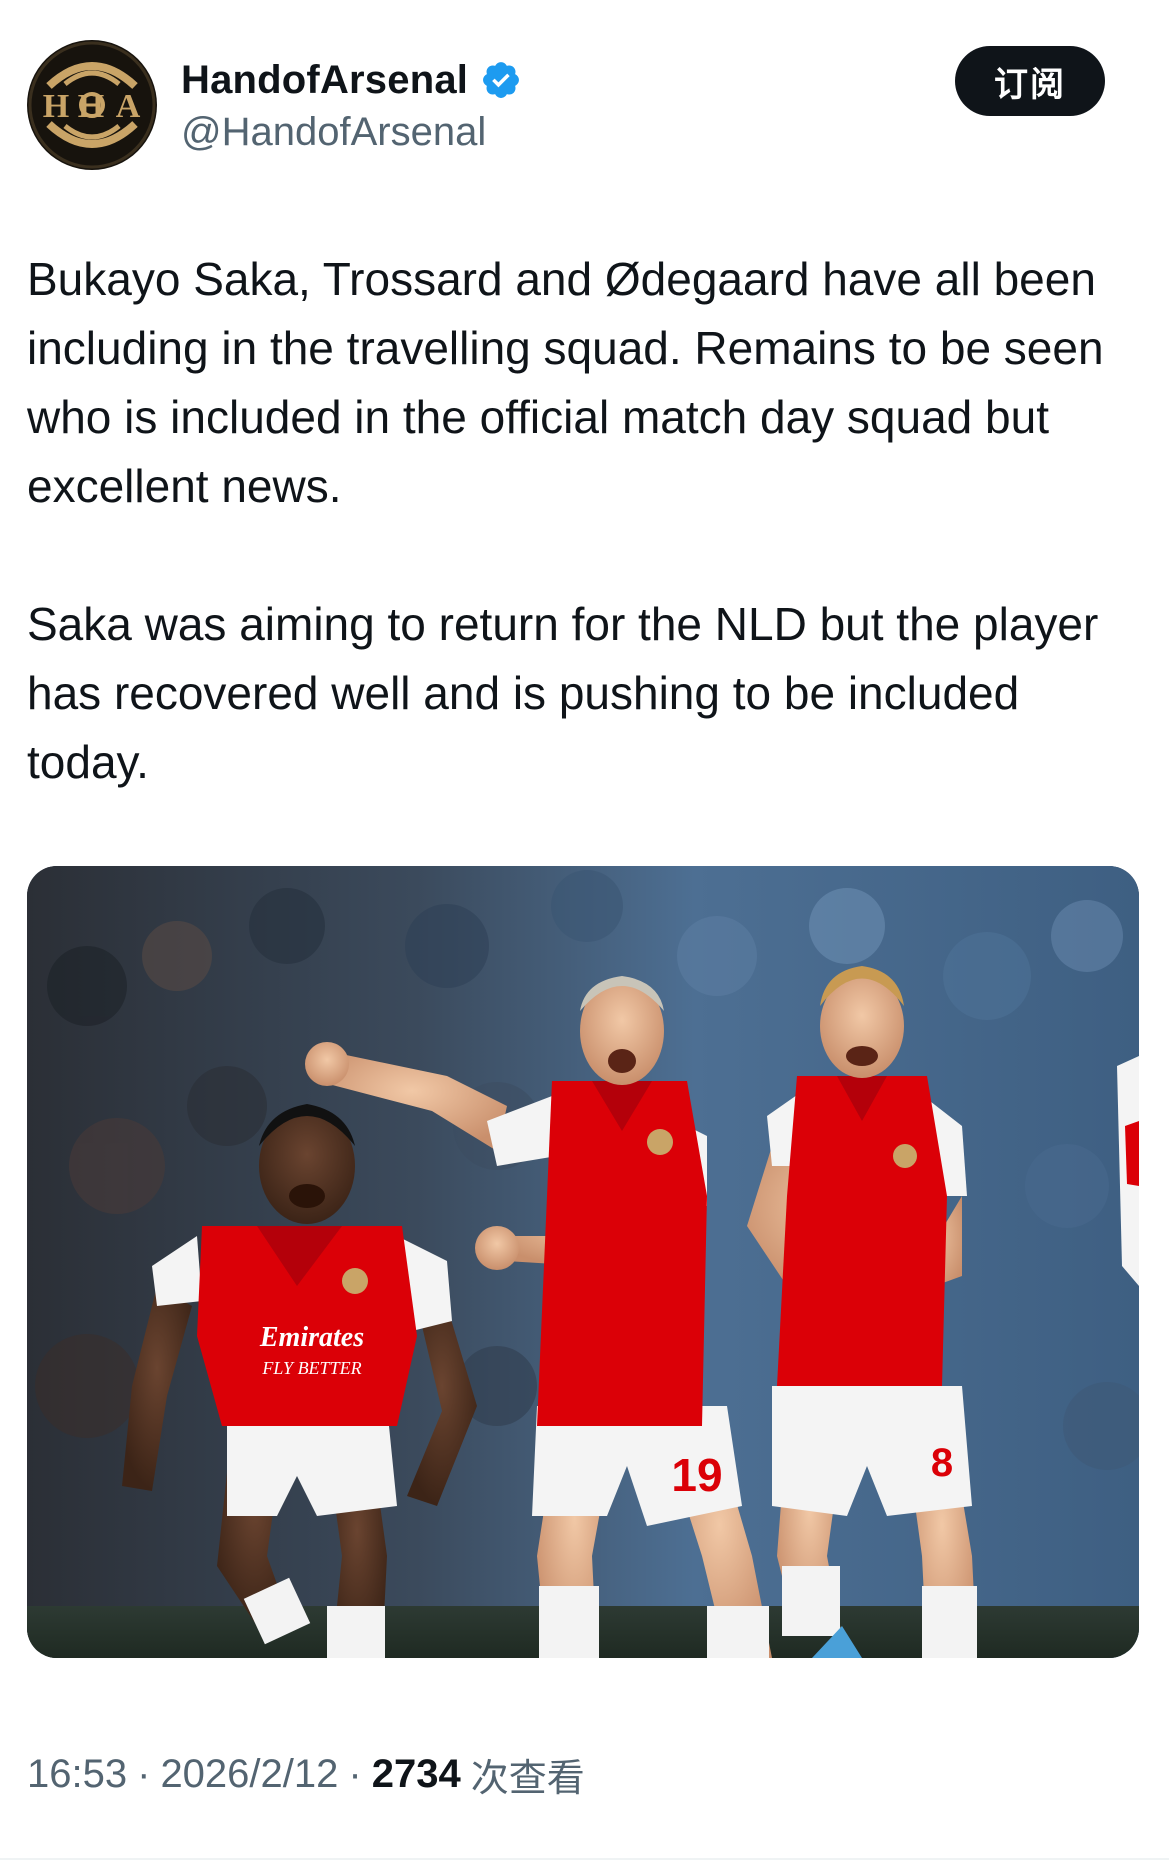  Describe the element at coordinates (311, 1368) in the screenshot. I see `shirt-slogan-text: FLY BETTER` at that location.